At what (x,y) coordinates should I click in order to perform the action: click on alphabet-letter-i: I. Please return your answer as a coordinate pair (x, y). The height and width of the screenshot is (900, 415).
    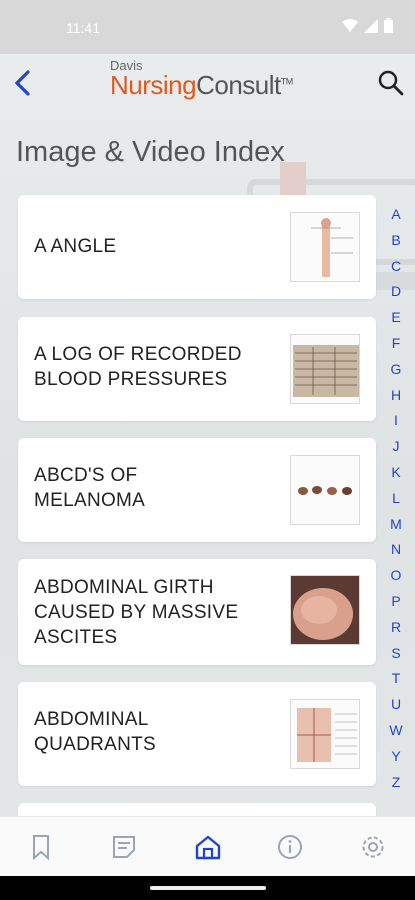
    Looking at the image, I should click on (396, 421).